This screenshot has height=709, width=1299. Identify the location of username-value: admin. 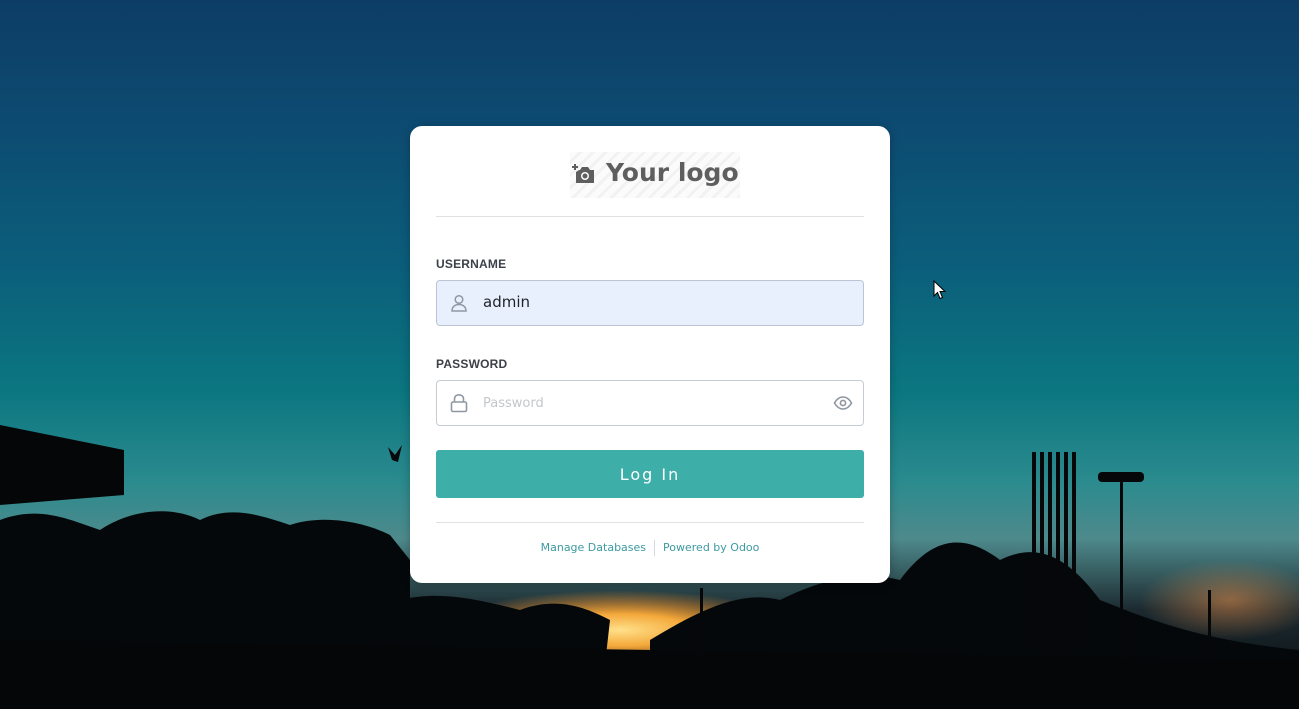
(506, 302).